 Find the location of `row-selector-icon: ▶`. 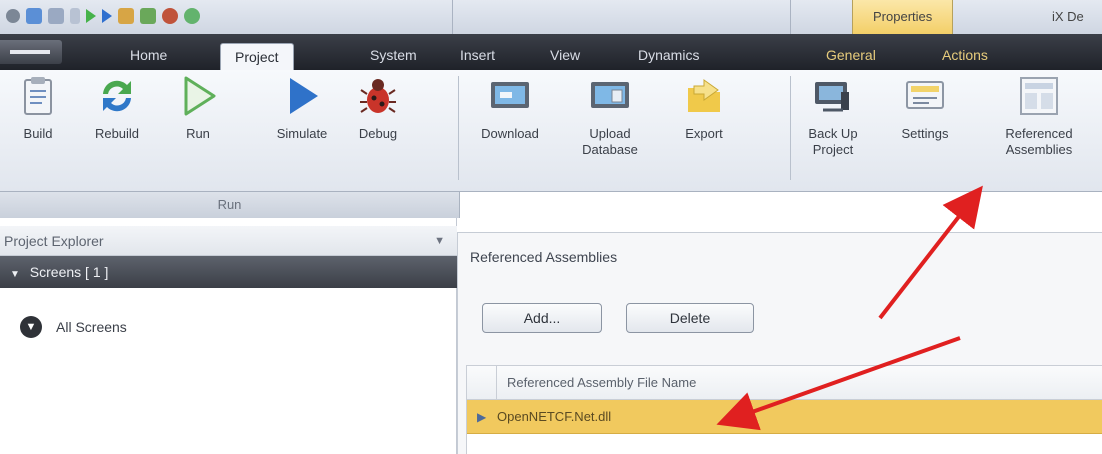

row-selector-icon: ▶ is located at coordinates (482, 417).